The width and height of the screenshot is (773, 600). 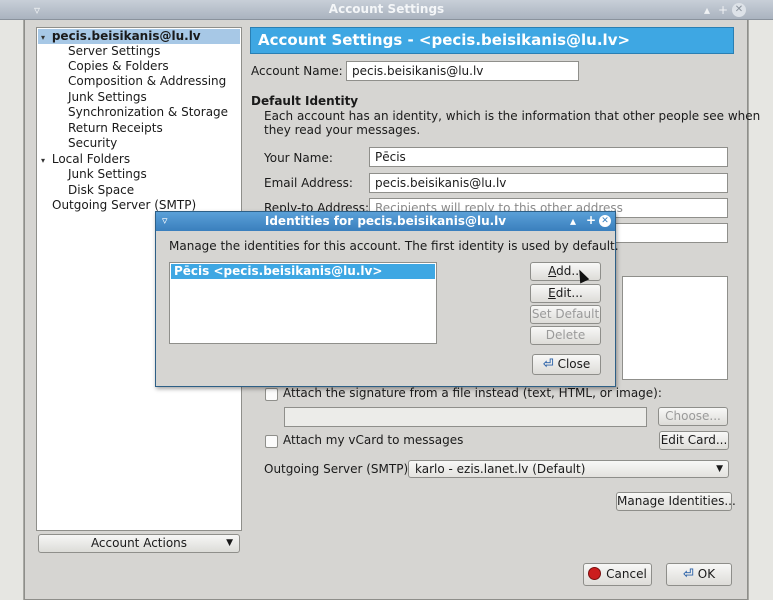 I want to click on close-icon: ✕, so click(x=739, y=10).